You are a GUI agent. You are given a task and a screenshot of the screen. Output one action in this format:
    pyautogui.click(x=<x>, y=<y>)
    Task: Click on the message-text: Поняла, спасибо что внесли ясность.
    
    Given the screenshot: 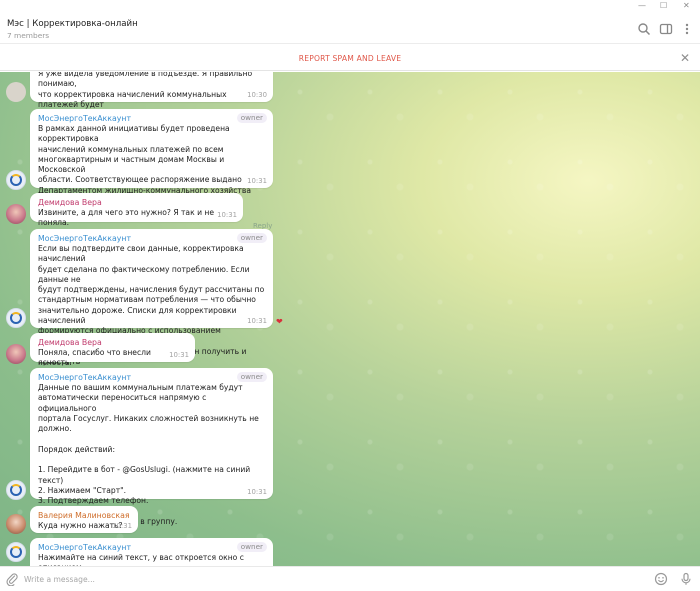 What is the action you would take?
    pyautogui.click(x=96, y=358)
    